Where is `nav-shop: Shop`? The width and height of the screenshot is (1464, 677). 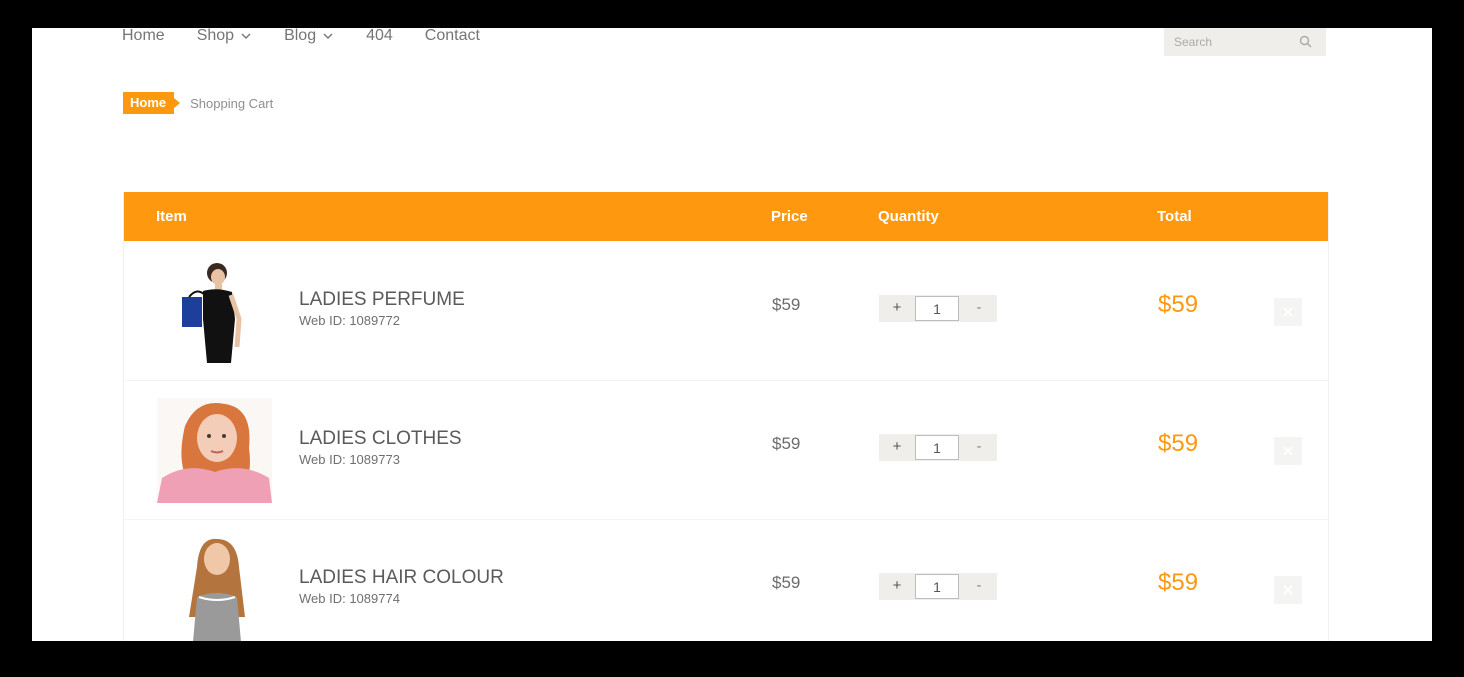 nav-shop: Shop is located at coordinates (224, 36).